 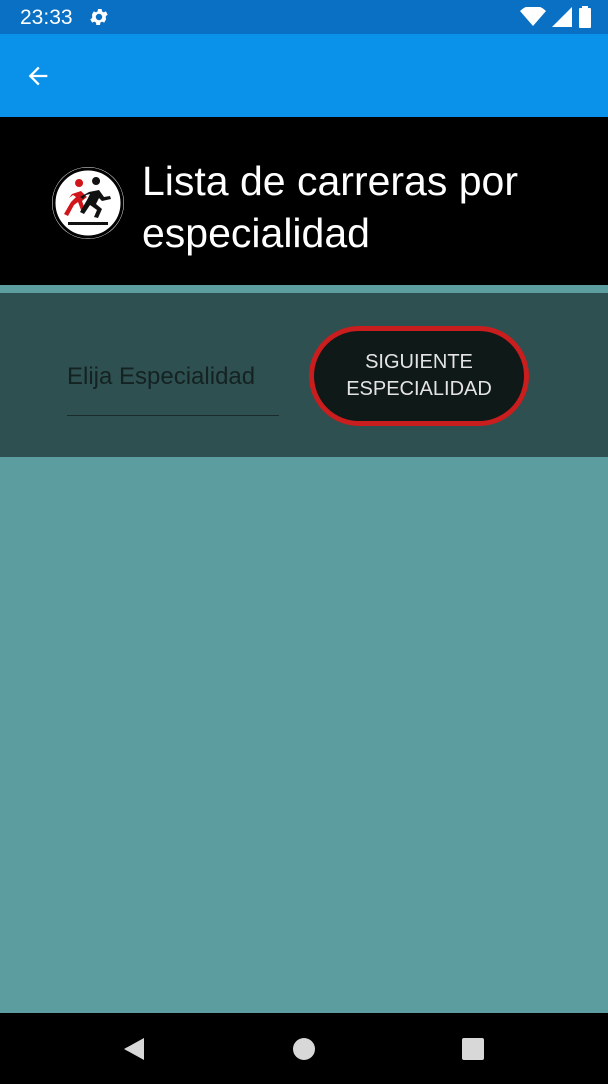 What do you see at coordinates (88, 203) in the screenshot?
I see `runners-logo-icon` at bounding box center [88, 203].